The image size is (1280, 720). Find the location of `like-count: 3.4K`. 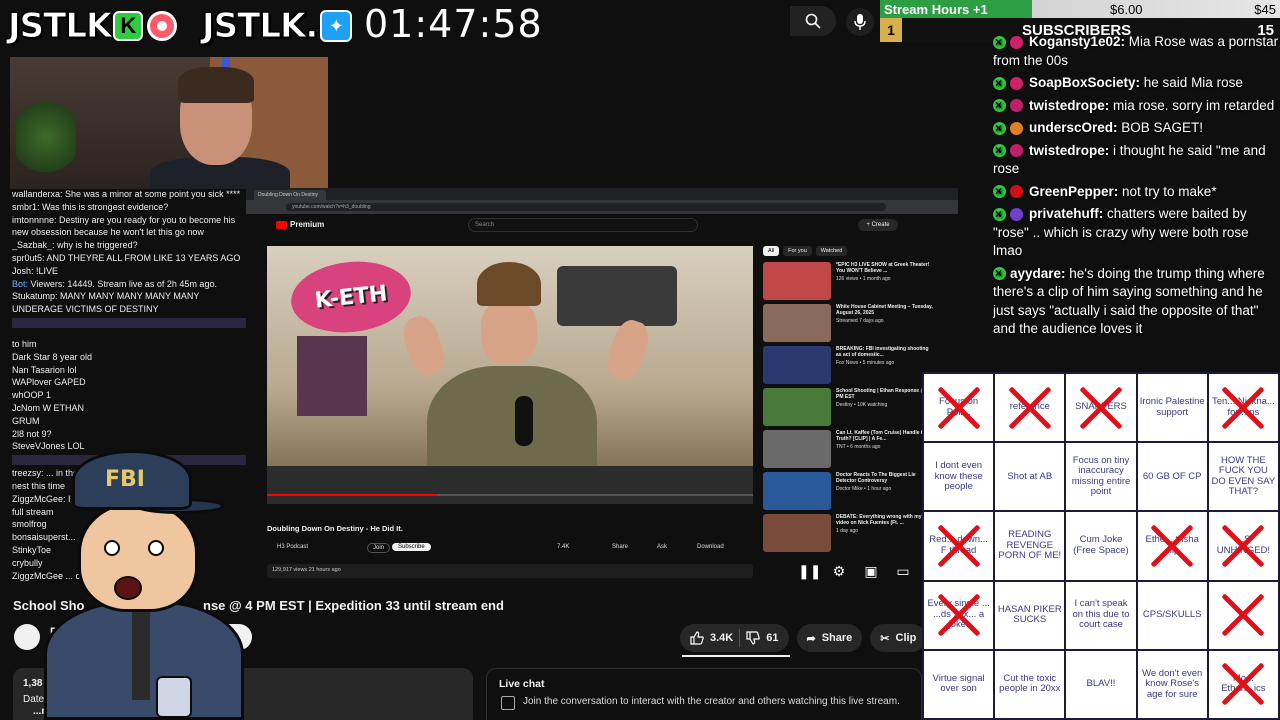

like-count: 3.4K is located at coordinates (721, 638).